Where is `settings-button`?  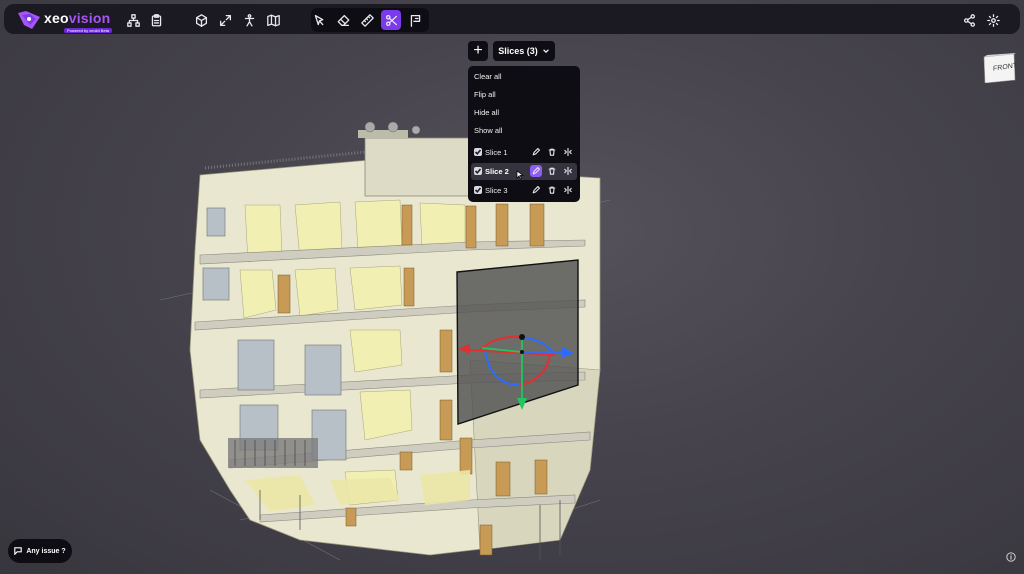
settings-button is located at coordinates (993, 20).